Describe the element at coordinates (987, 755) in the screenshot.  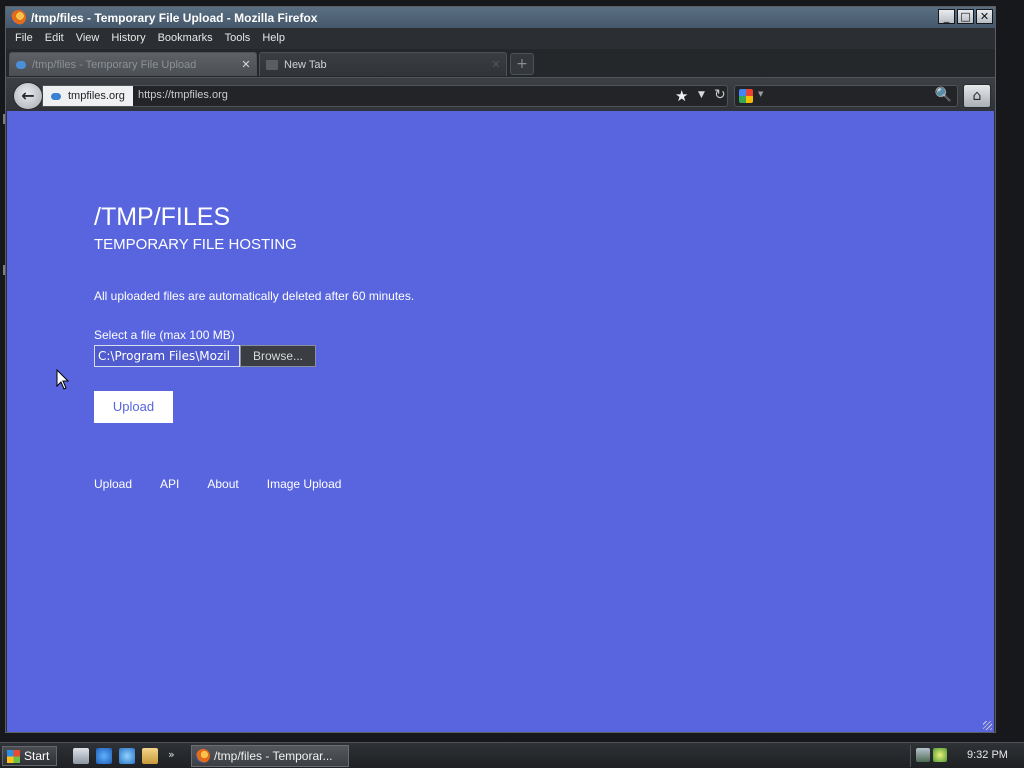
I see `clock: 9:32 PM` at that location.